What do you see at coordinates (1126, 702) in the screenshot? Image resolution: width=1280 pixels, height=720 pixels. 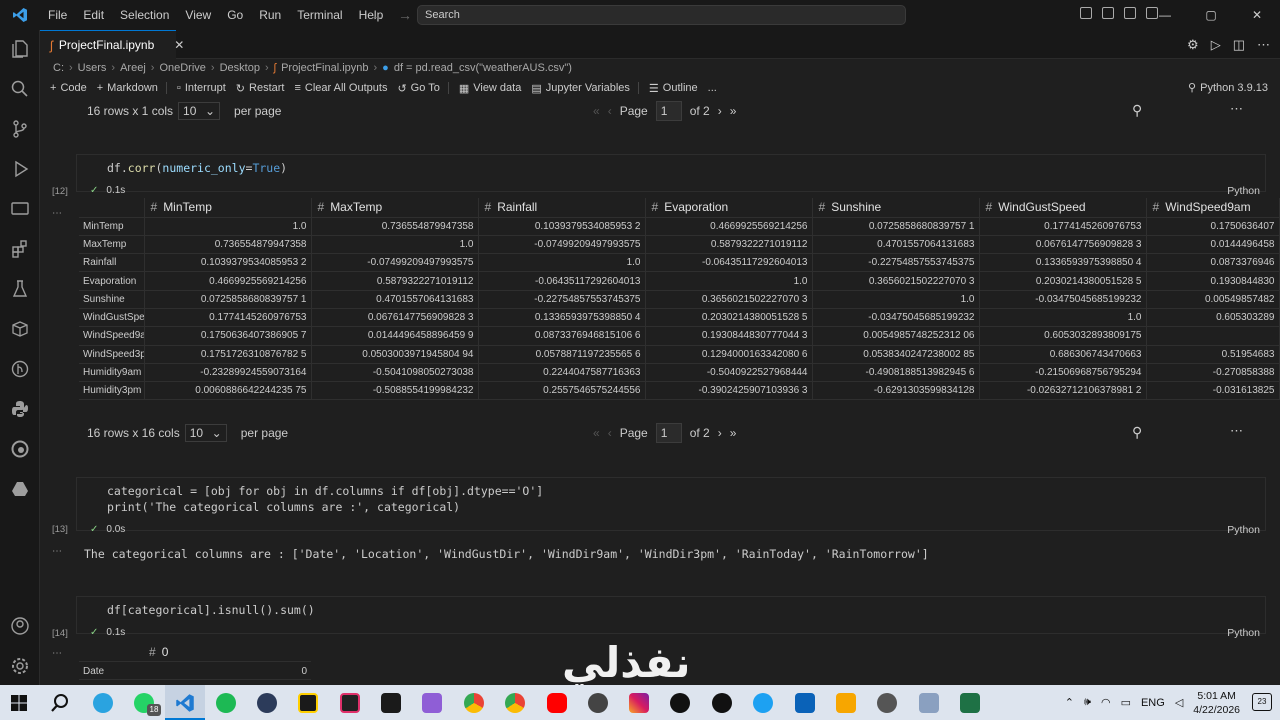 I see `battery-icon: ▭` at bounding box center [1126, 702].